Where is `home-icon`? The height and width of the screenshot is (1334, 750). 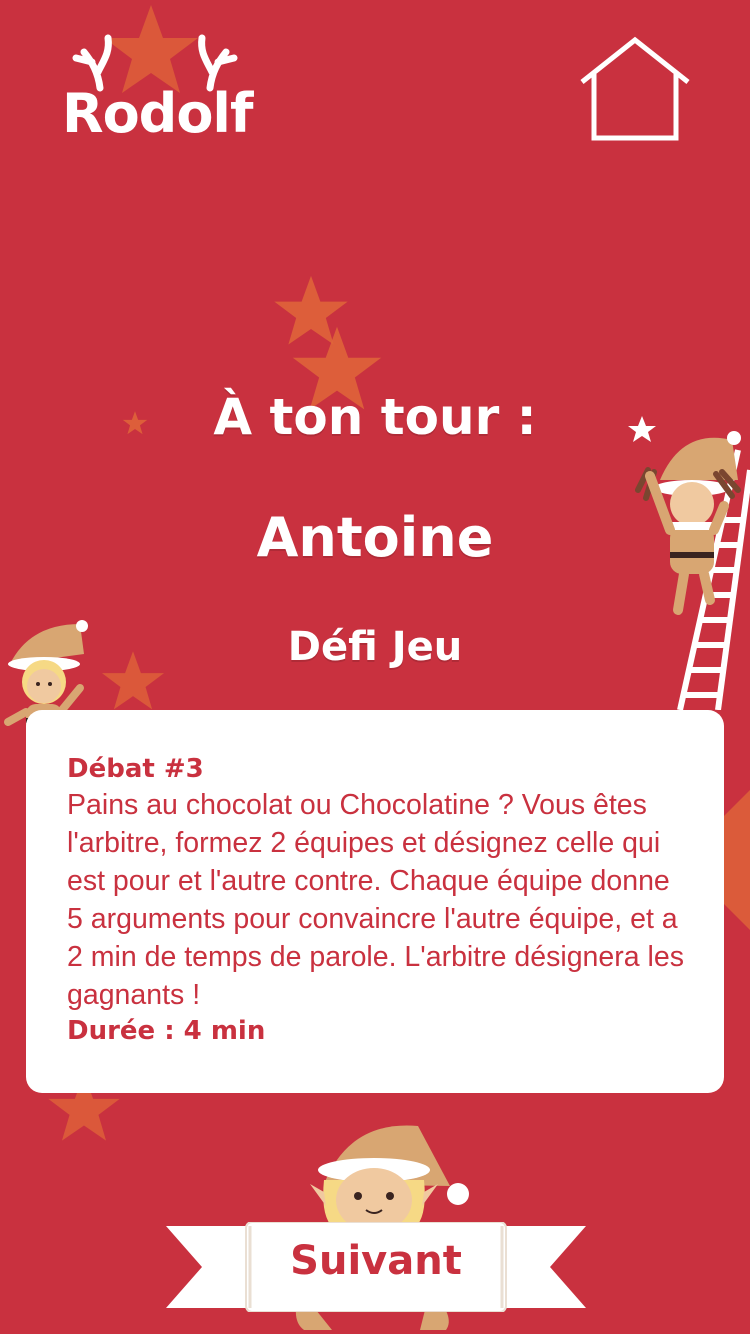 home-icon is located at coordinates (635, 88).